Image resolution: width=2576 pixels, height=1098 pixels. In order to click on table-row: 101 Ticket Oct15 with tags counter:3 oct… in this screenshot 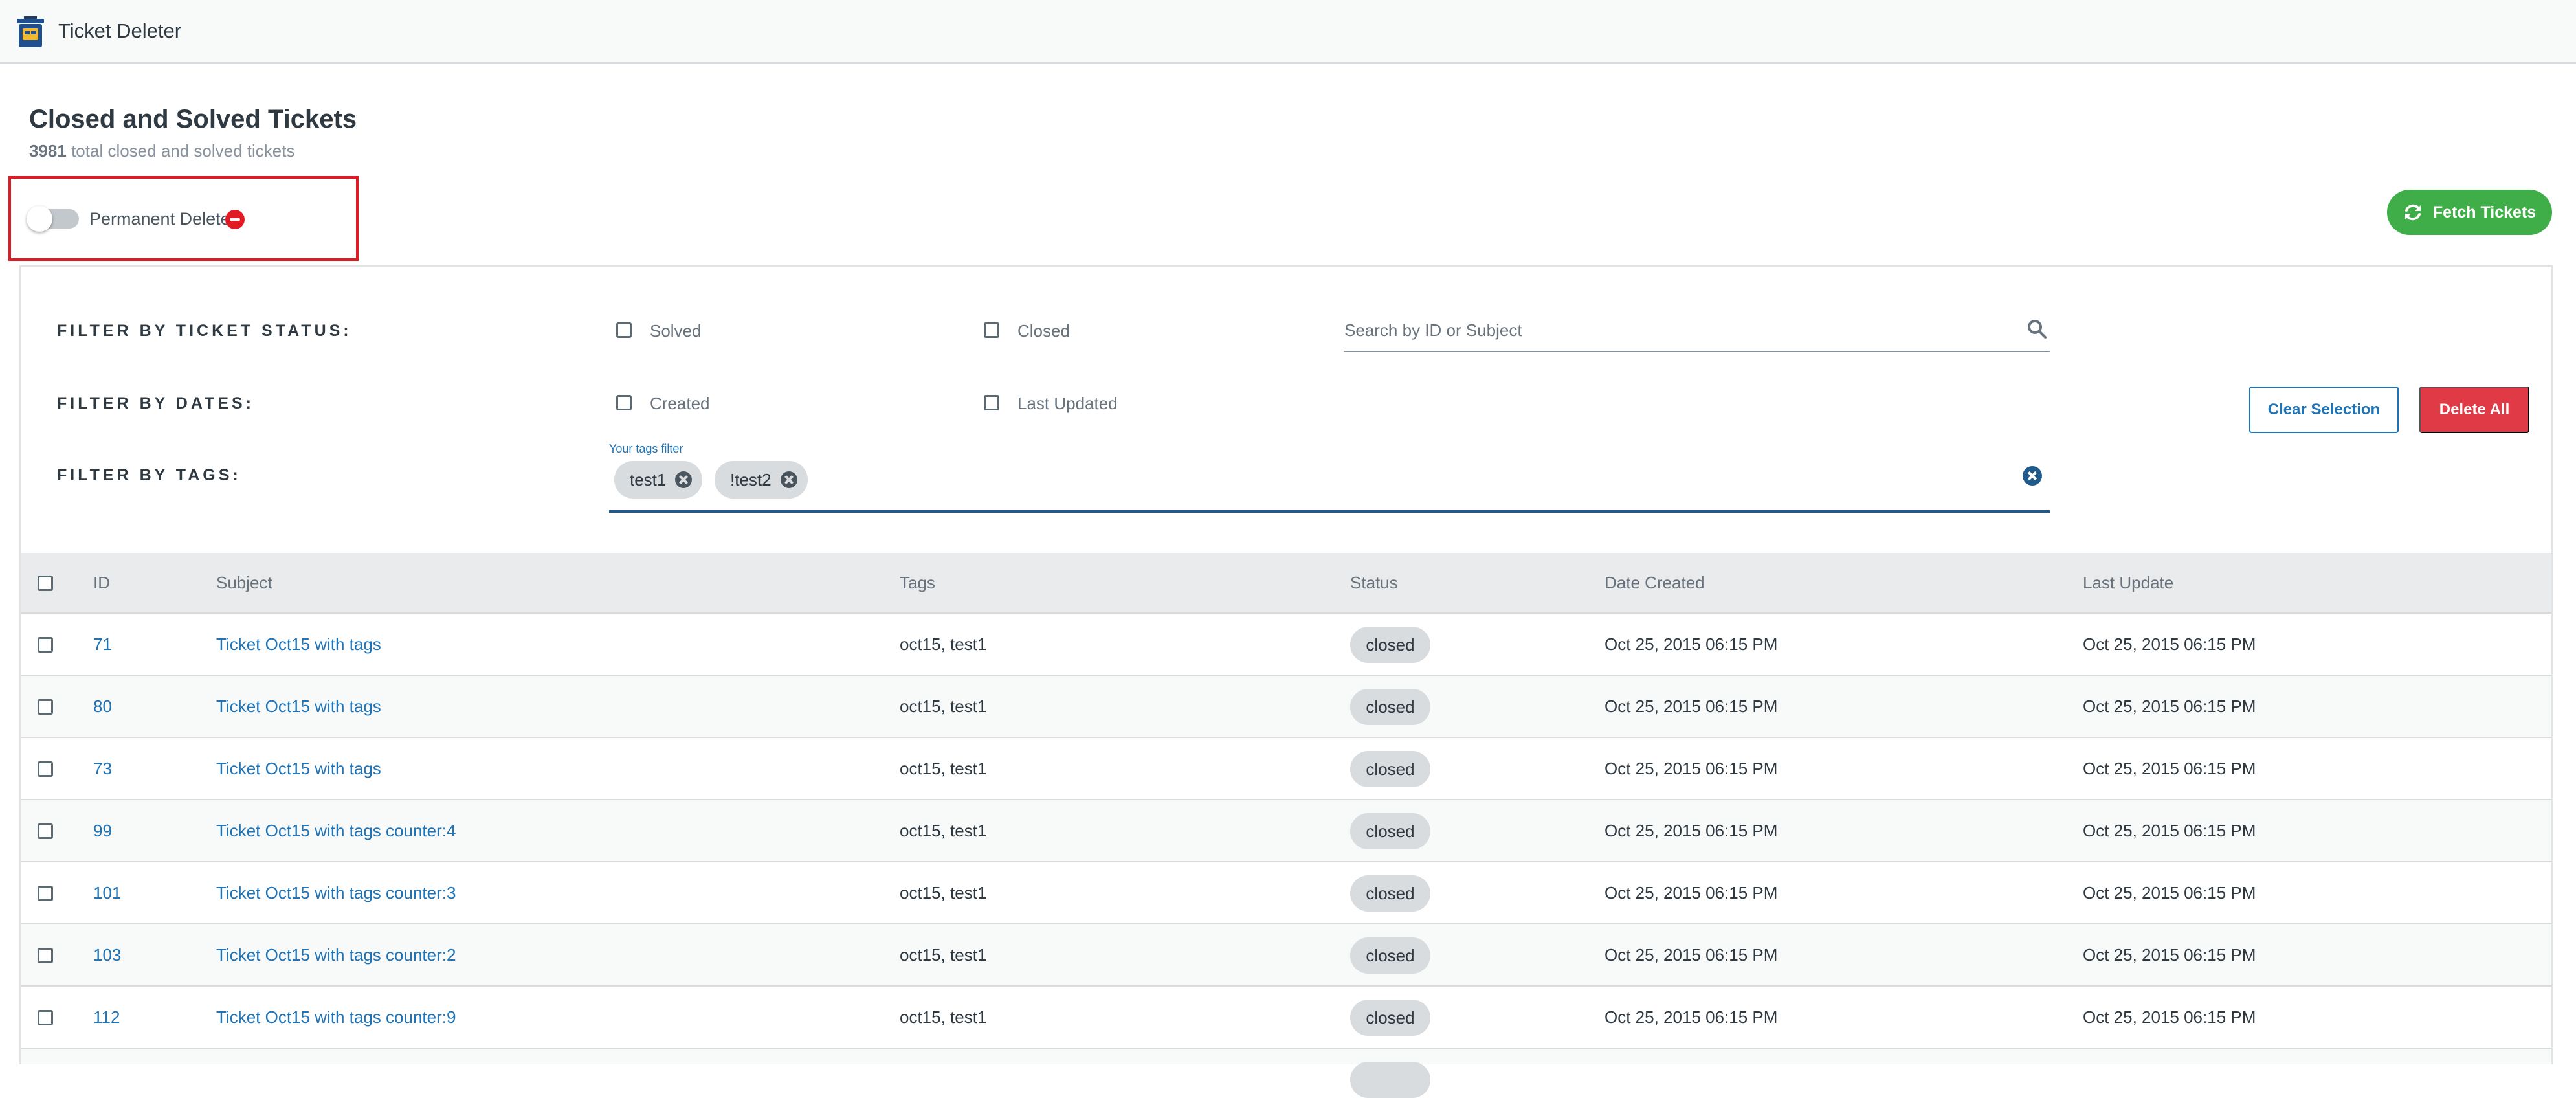, I will do `click(1286, 893)`.